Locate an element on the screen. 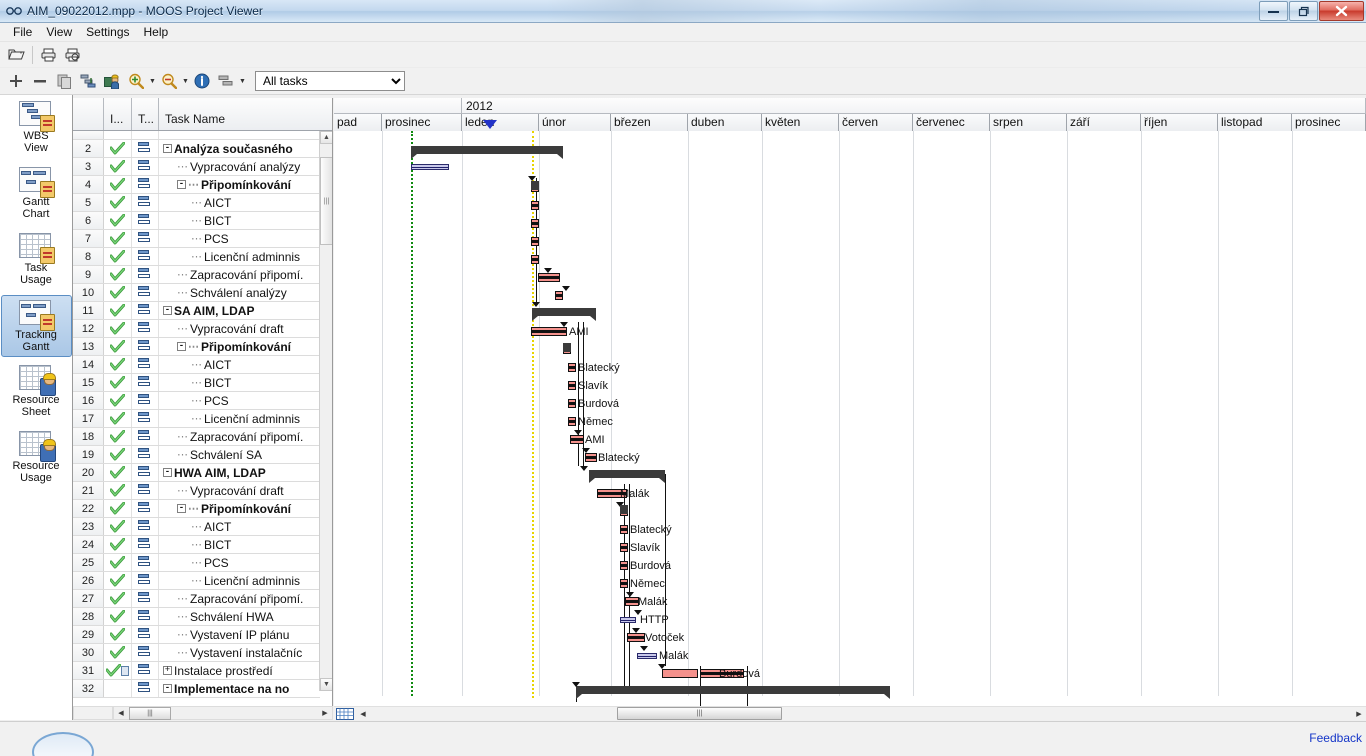  expand-all-icon is located at coordinates (16, 81).